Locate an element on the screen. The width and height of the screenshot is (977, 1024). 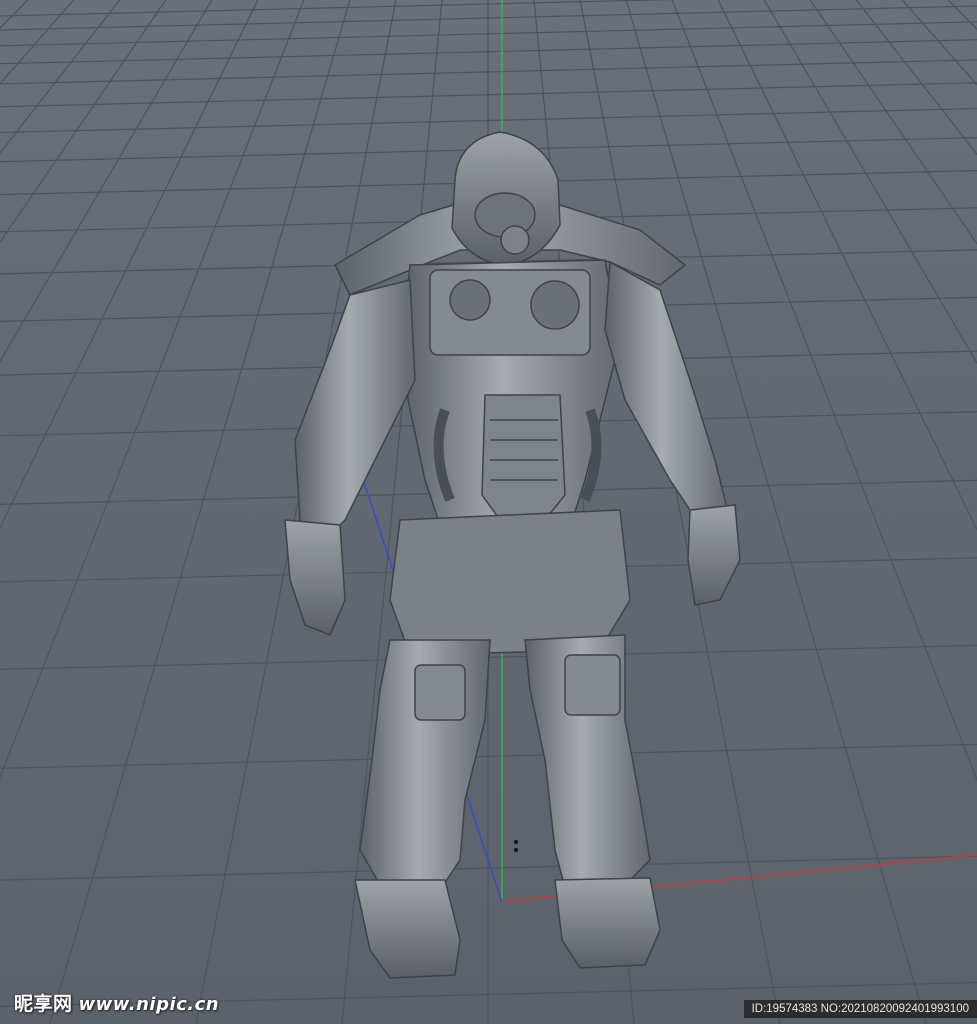
armor-hips is located at coordinates (510, 582).